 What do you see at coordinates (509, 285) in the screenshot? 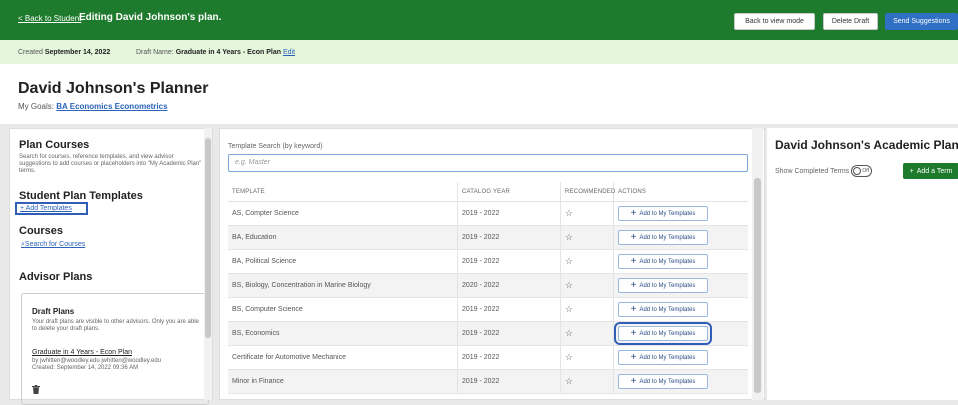
I see `catalog-year: 2020 - 2022` at bounding box center [509, 285].